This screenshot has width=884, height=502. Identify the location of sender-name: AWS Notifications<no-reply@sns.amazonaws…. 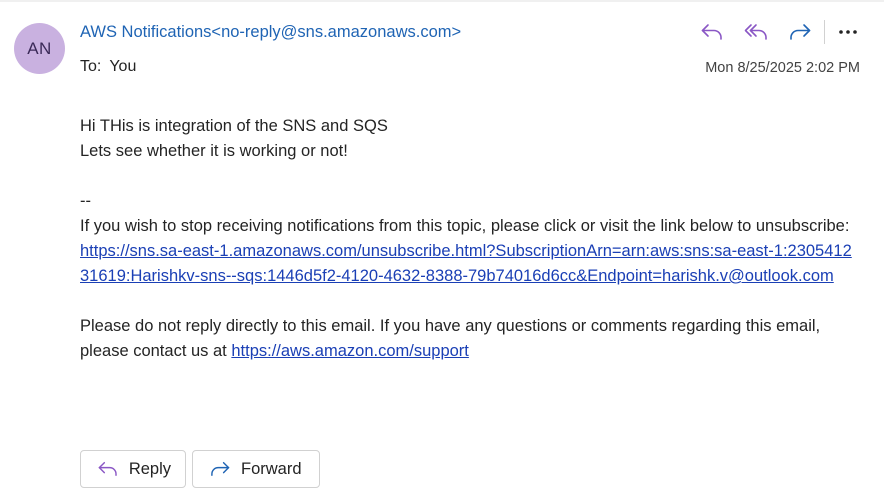
(270, 32).